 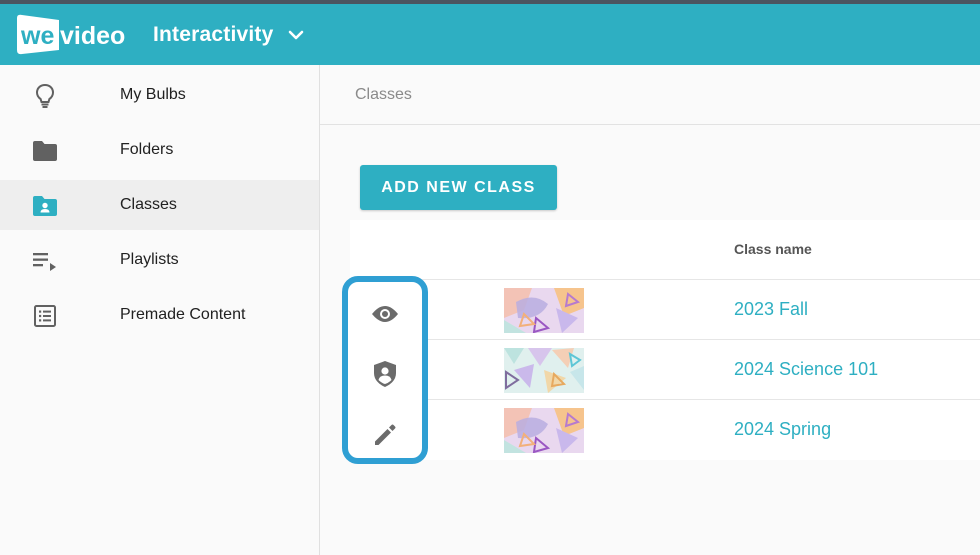 I want to click on list-alt-icon, so click(x=45, y=316).